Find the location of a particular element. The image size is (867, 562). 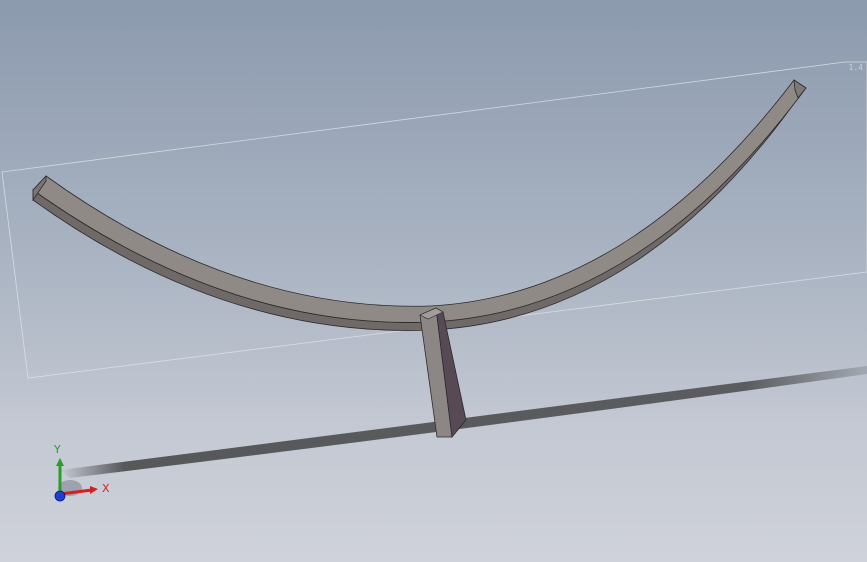

triad-graphic is located at coordinates (76, 480).